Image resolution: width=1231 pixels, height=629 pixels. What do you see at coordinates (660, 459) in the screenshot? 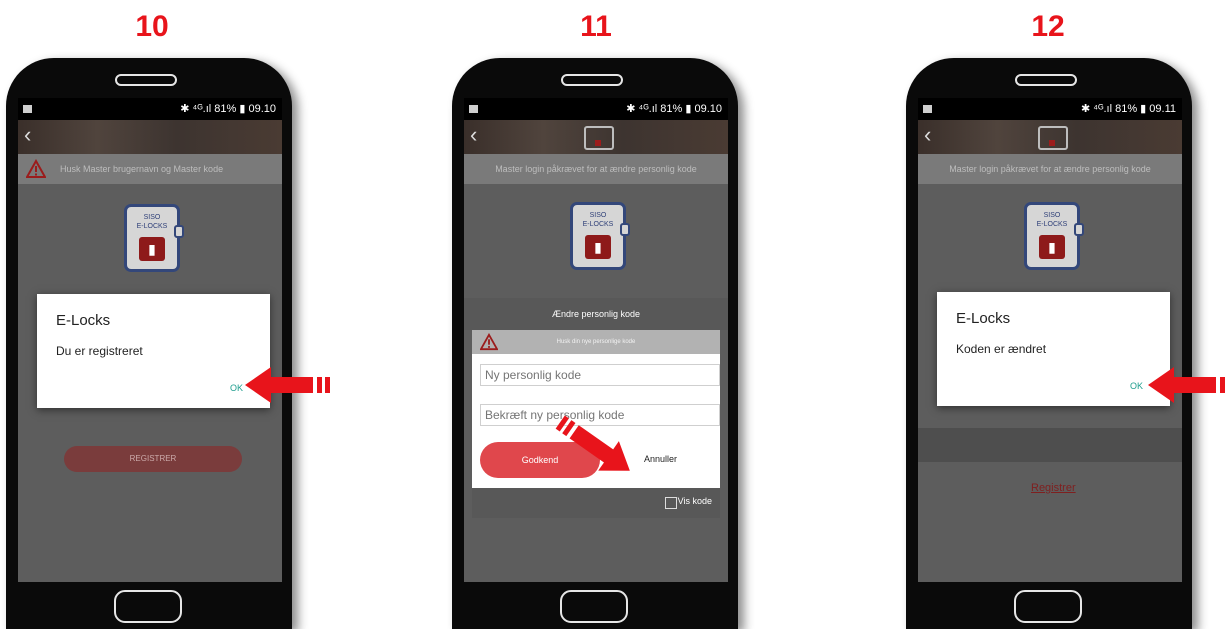
I see `cancel-button: Annuller` at bounding box center [660, 459].